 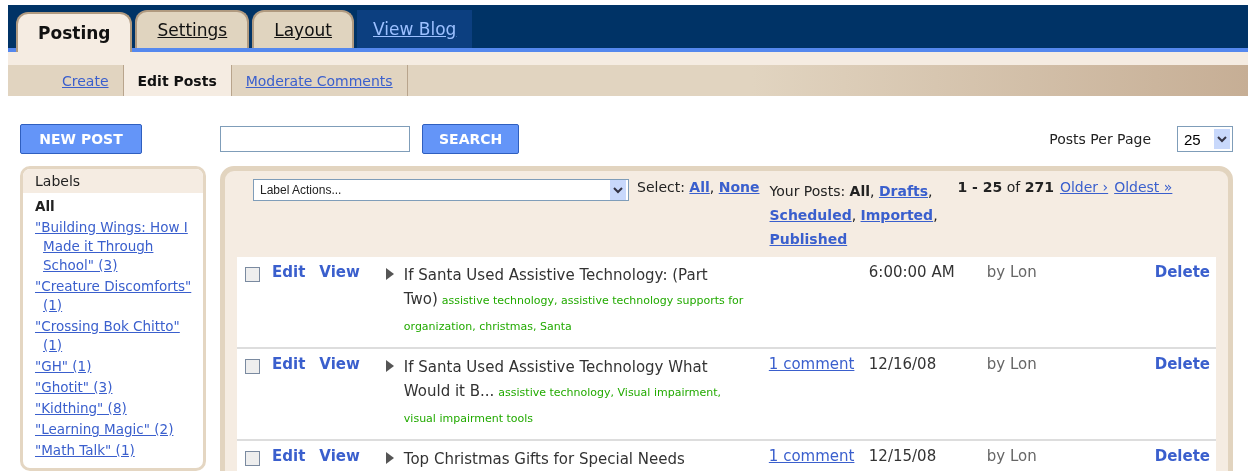 What do you see at coordinates (115, 429) in the screenshot?
I see `label-link: "Learning Magic" (2)` at bounding box center [115, 429].